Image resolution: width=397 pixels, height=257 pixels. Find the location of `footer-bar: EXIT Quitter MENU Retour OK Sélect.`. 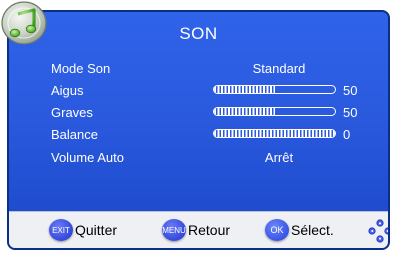

footer-bar: EXIT Quitter MENU Retour OK Sélect. is located at coordinates (198, 229).